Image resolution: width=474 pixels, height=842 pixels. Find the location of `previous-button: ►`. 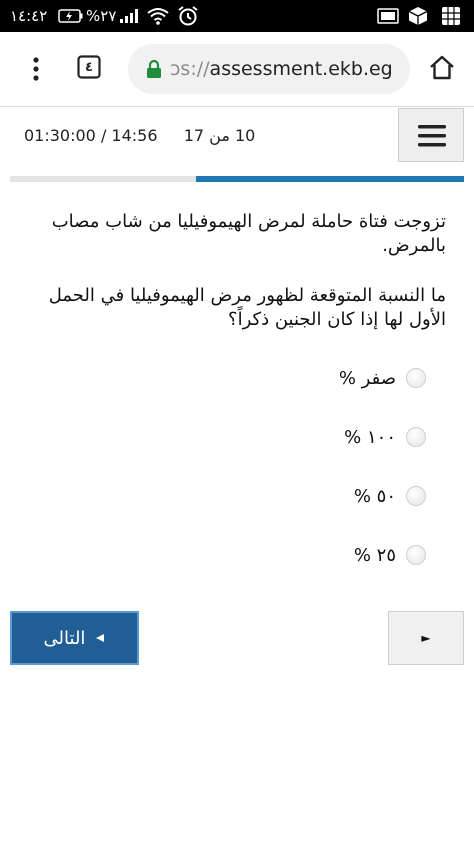

previous-button: ► is located at coordinates (426, 638).